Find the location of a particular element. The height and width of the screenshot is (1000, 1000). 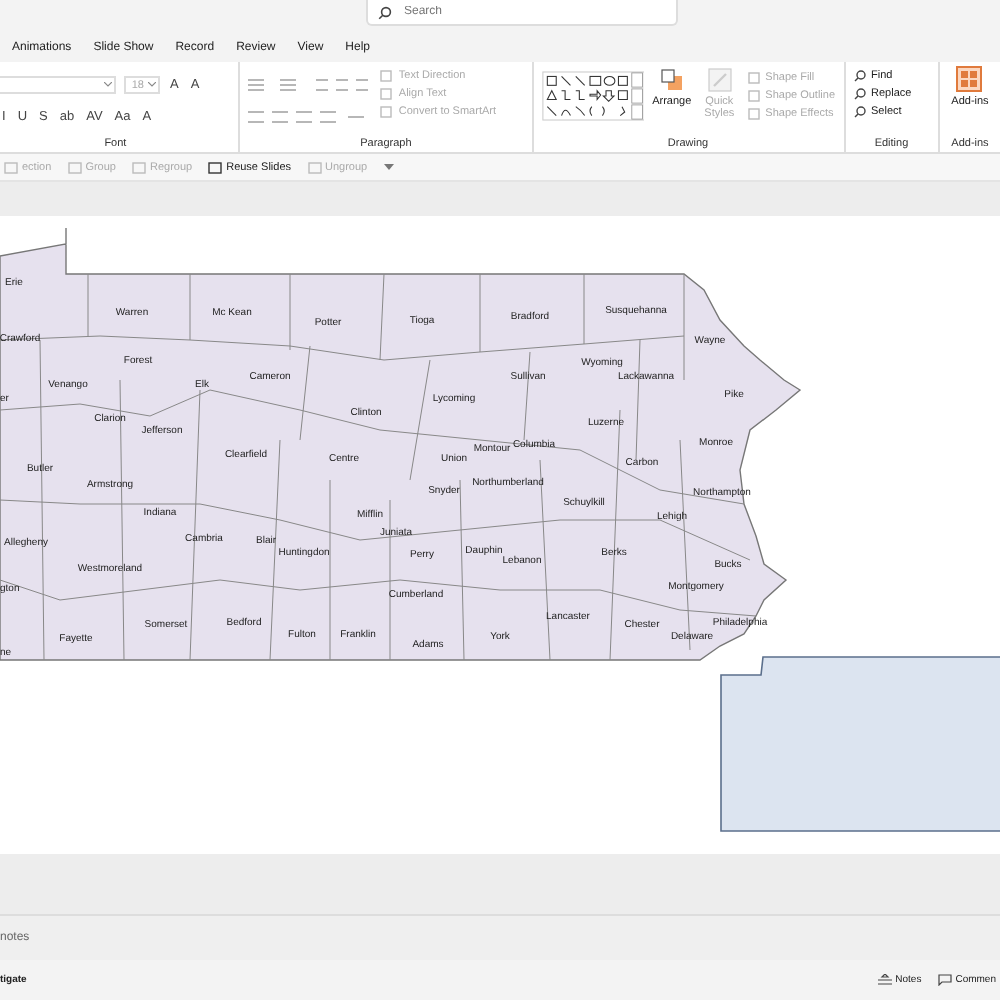

alignment-icon is located at coordinates (308, 117).